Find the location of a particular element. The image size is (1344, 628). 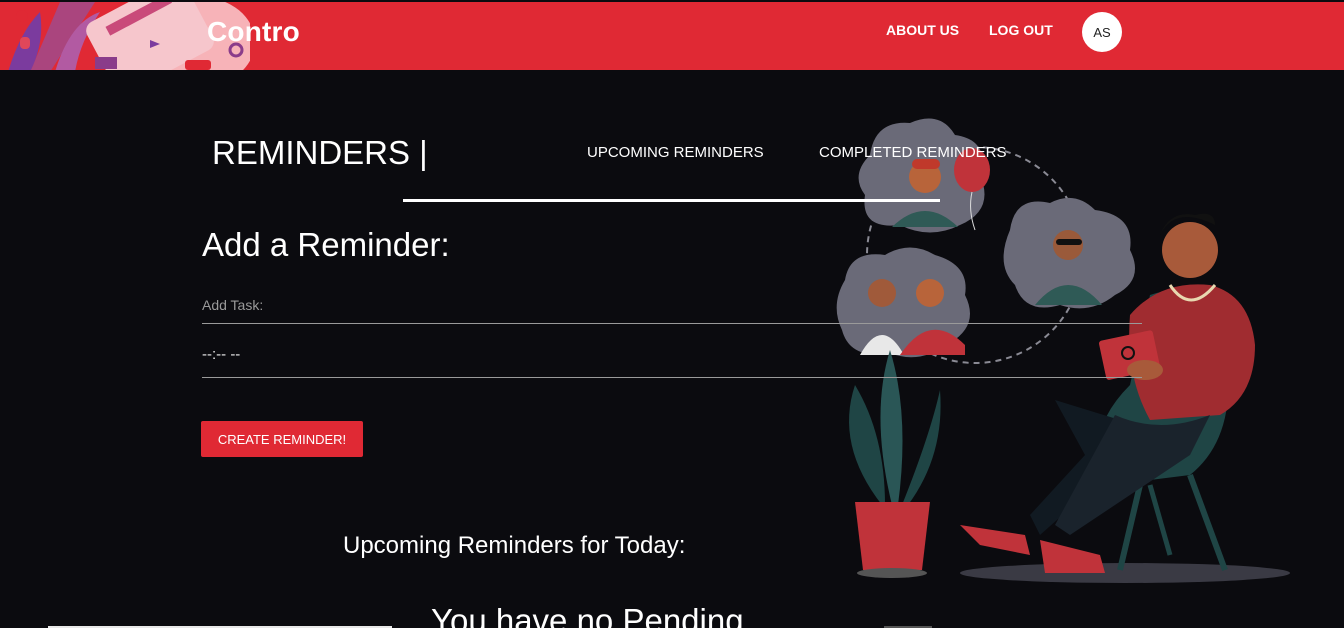

nav-link-log-out: LOG OUT is located at coordinates (1021, 30).